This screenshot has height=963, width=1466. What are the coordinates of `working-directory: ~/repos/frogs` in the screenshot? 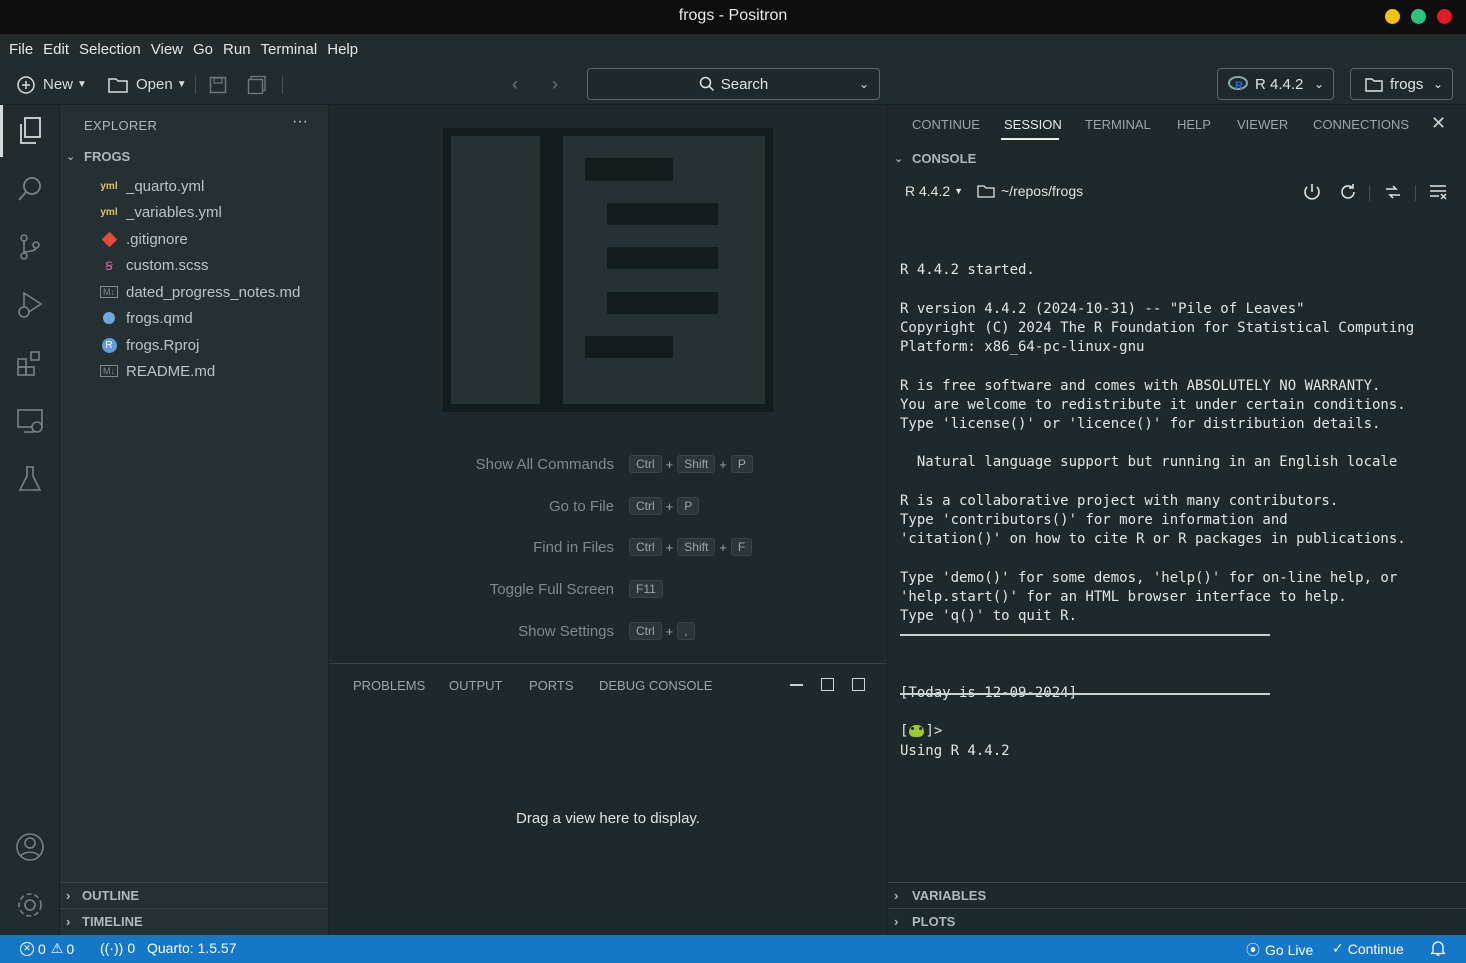 It's located at (1030, 191).